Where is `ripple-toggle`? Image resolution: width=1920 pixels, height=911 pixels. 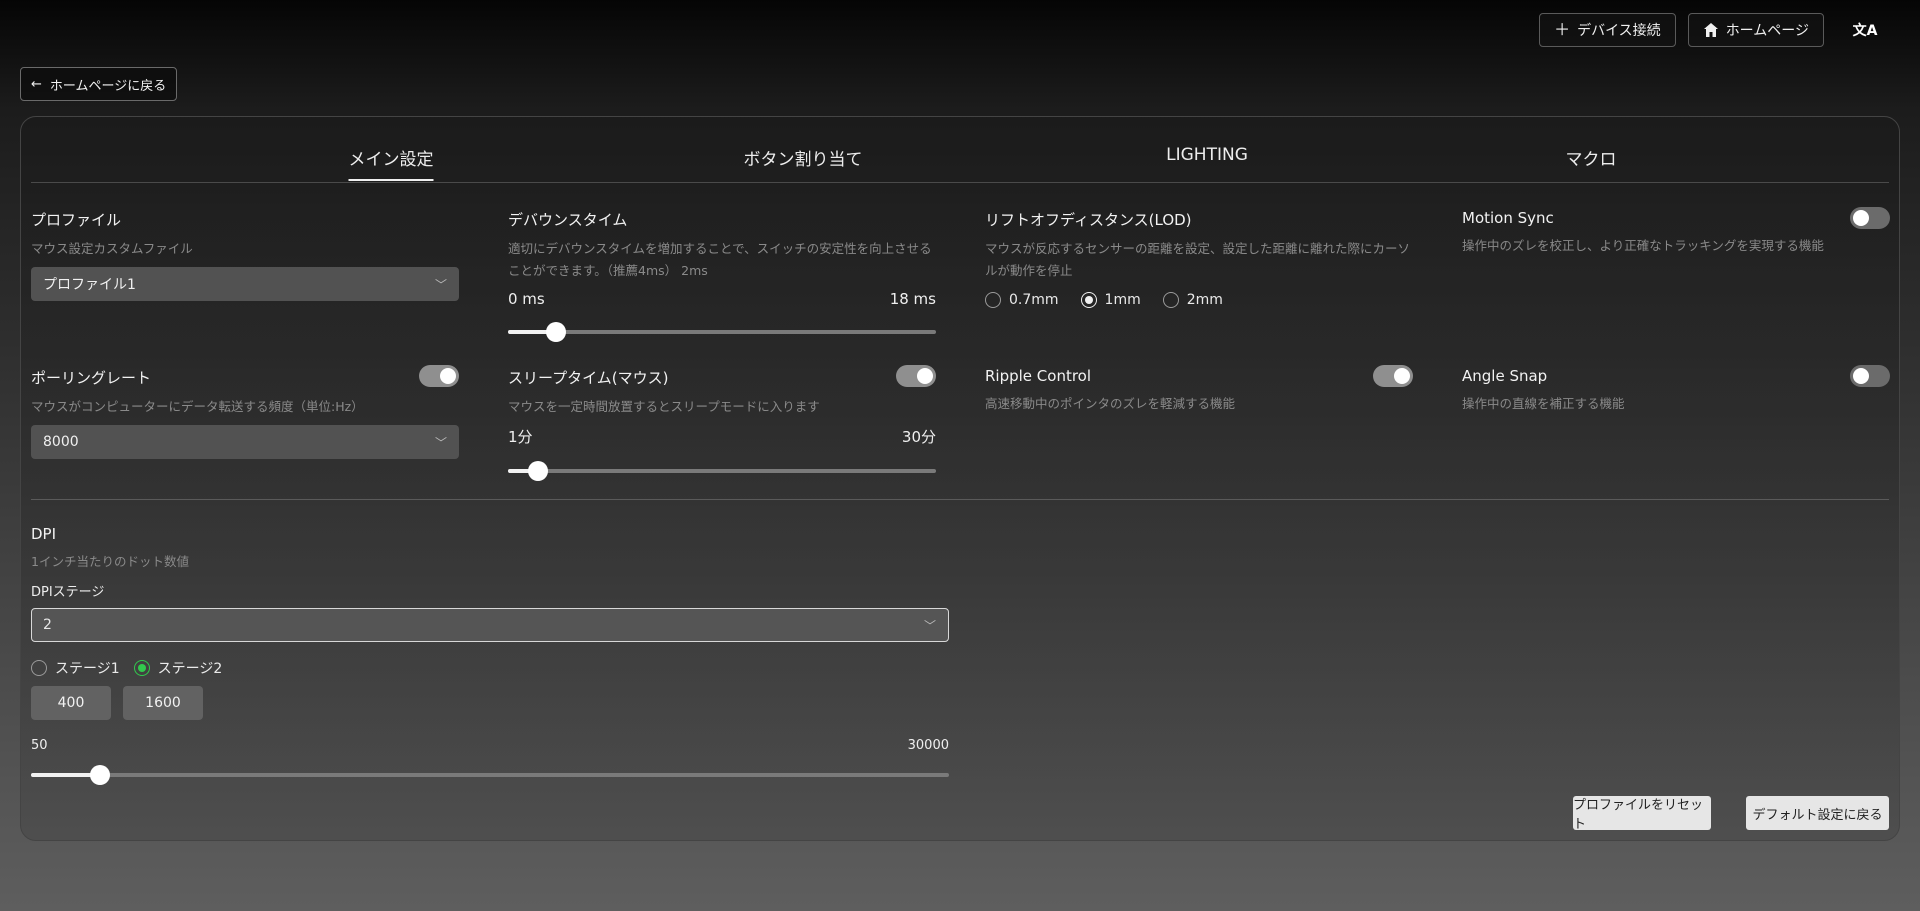
ripple-toggle is located at coordinates (1393, 376).